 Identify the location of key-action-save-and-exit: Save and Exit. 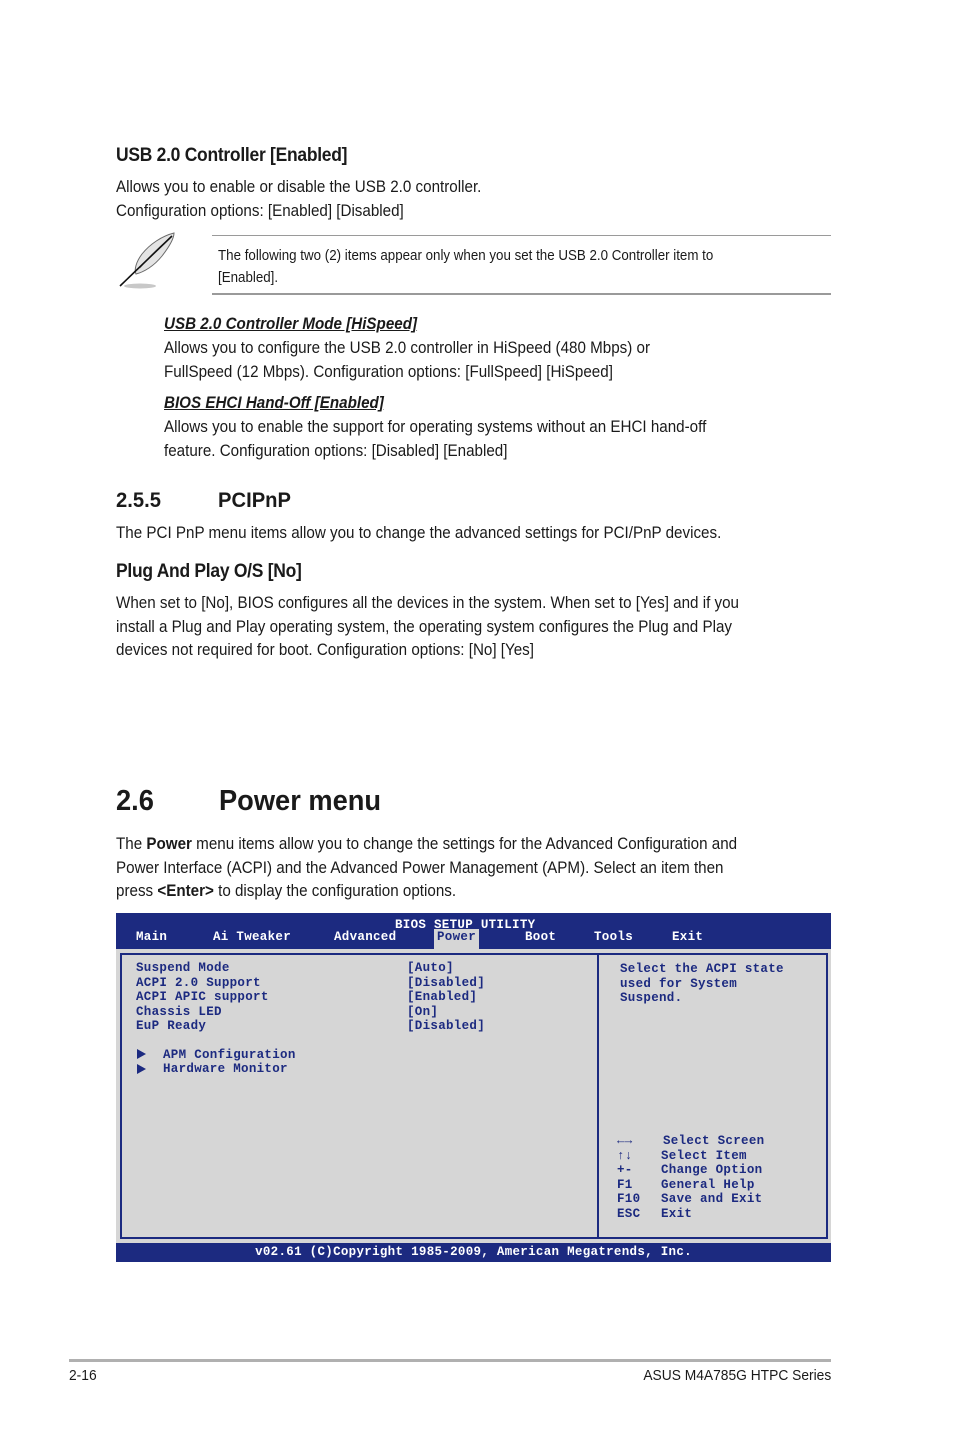
(712, 1199).